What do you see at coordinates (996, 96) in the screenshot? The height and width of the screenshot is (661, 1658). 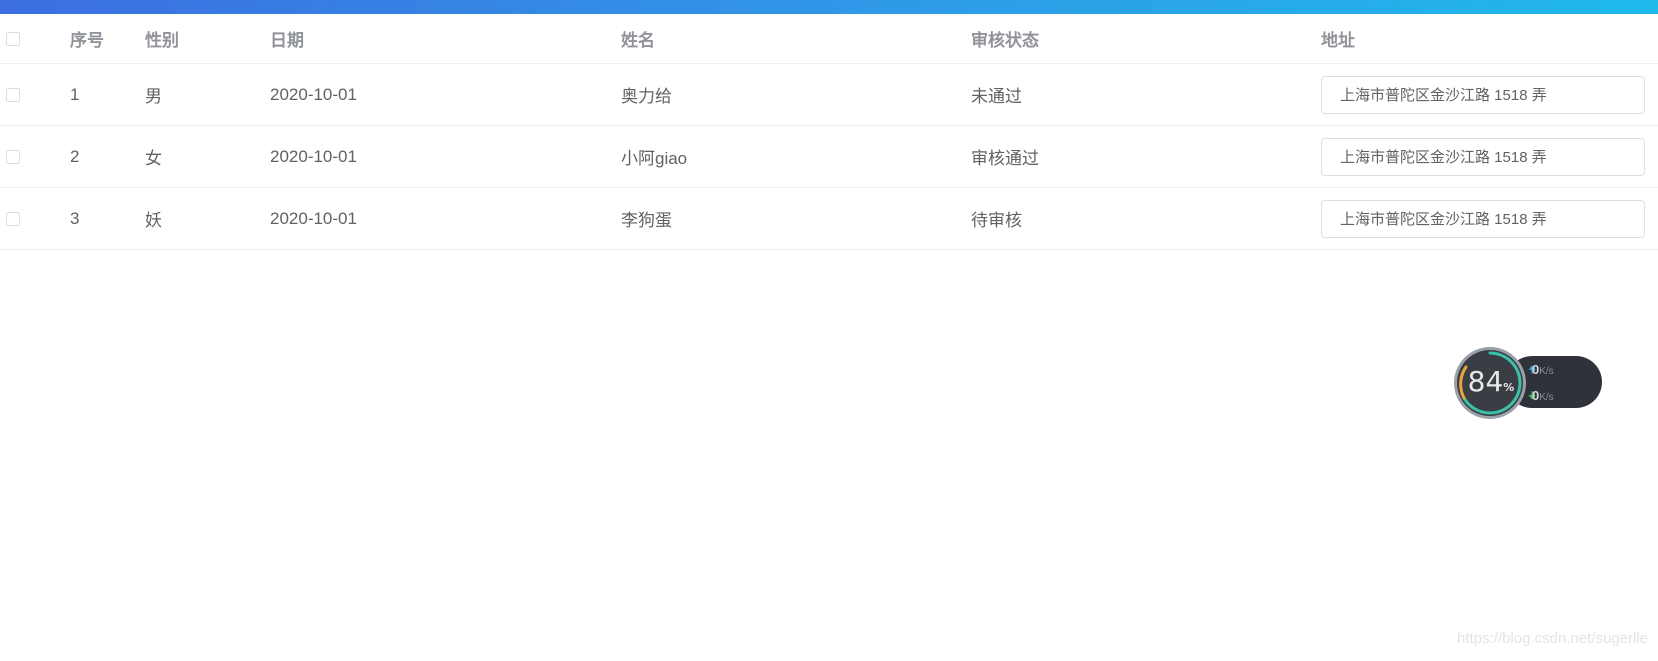 I see `cell-status: 未通过` at bounding box center [996, 96].